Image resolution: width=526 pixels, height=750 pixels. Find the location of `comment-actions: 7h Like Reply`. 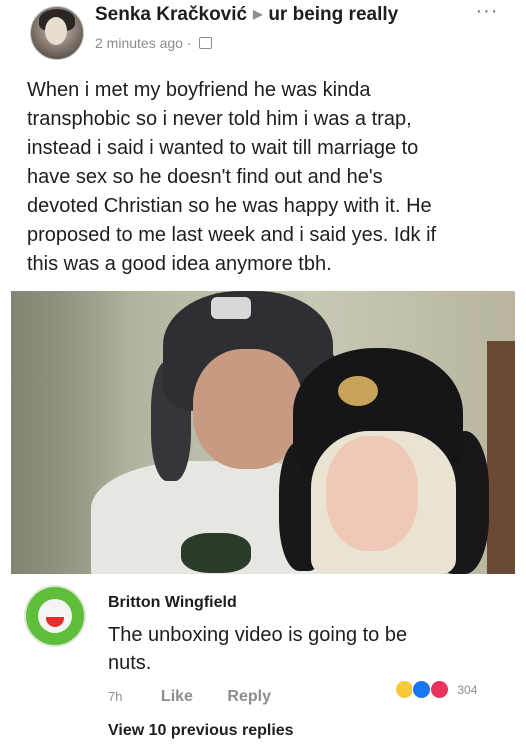

comment-actions: 7h Like Reply is located at coordinates (189, 697).